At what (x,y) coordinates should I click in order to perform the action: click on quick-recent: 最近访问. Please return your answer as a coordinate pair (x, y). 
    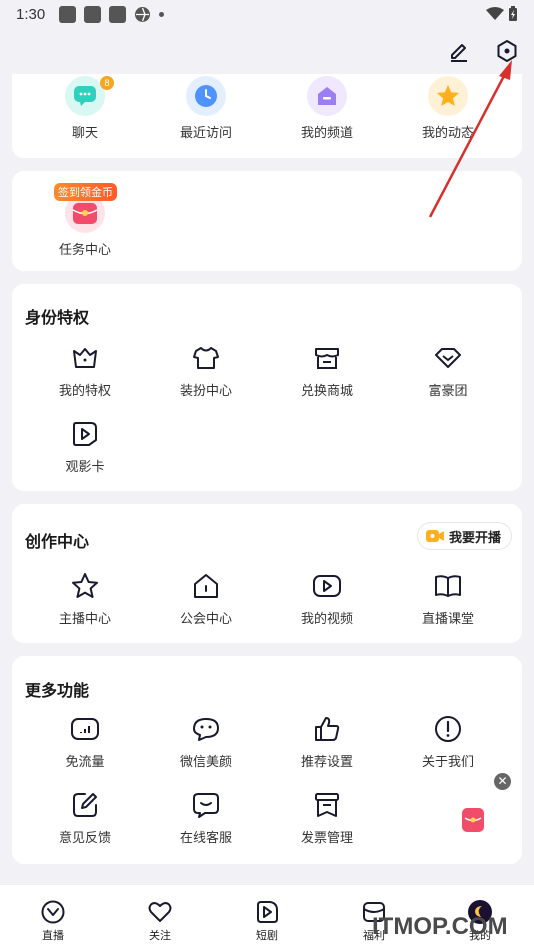
    Looking at the image, I should click on (206, 108).